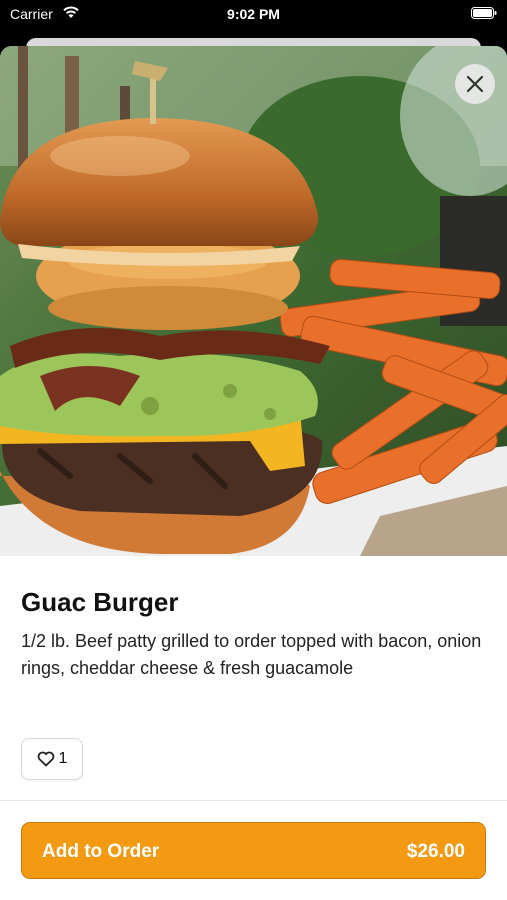 The height and width of the screenshot is (900, 507). I want to click on close-button, so click(475, 84).